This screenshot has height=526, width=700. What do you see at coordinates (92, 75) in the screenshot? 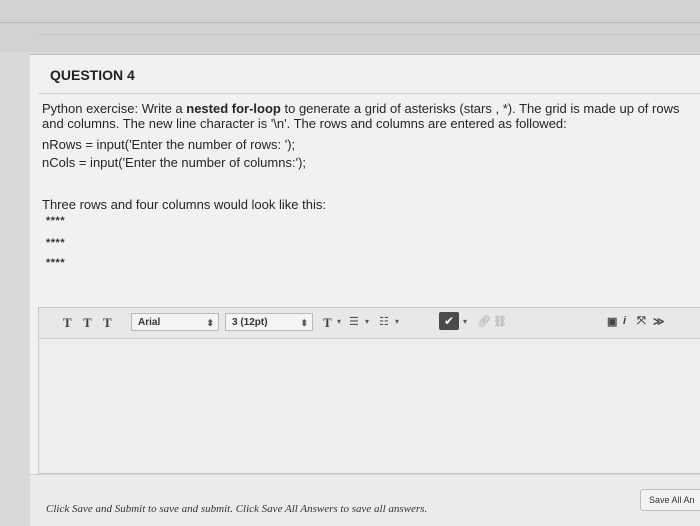
I see `question-title: QUESTION 4` at bounding box center [92, 75].